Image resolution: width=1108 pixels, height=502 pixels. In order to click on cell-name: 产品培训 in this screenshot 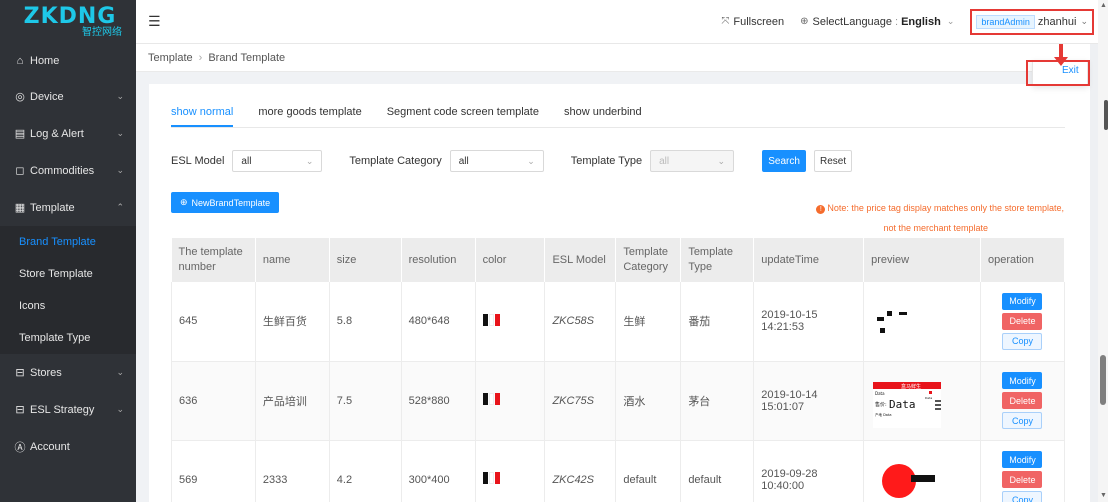, I will do `click(292, 401)`.